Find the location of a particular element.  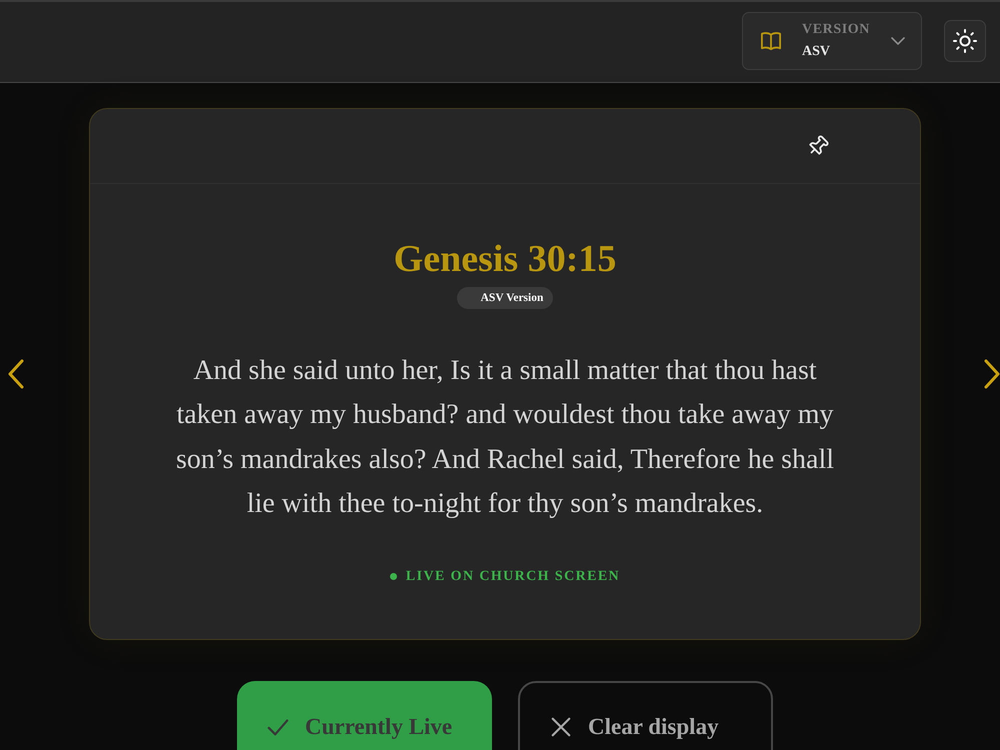

version-dropdown: VERSION ASV is located at coordinates (832, 41).